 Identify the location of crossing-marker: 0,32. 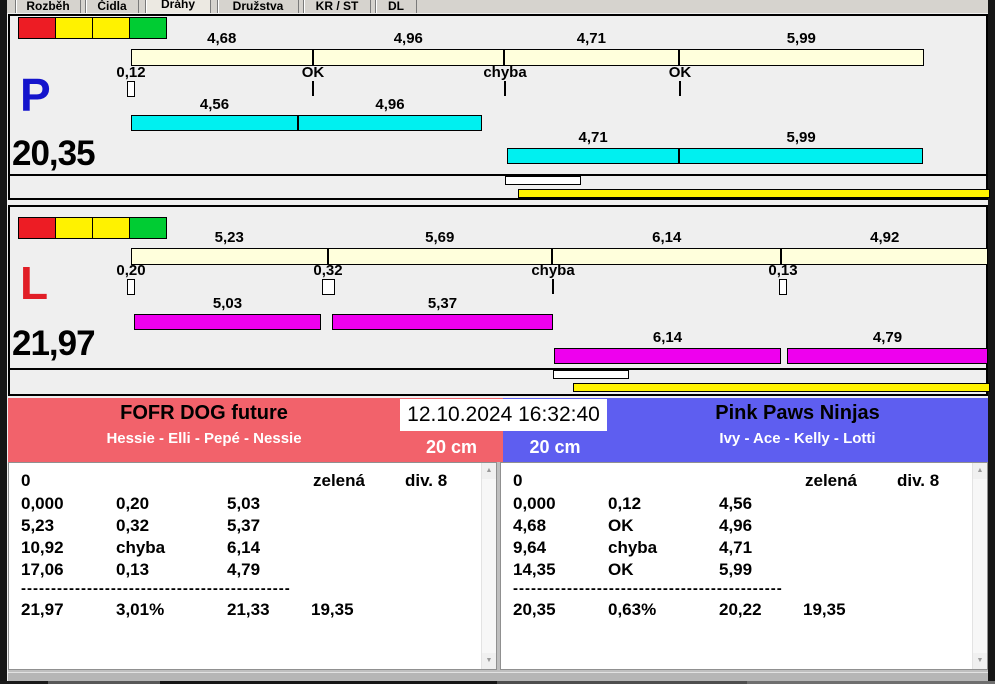
(328, 270).